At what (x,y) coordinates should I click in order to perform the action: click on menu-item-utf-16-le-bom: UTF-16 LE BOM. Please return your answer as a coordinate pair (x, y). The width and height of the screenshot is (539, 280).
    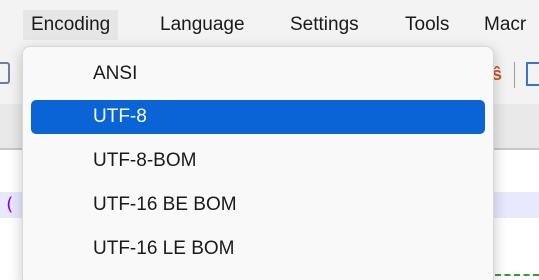
    Looking at the image, I should click on (258, 249).